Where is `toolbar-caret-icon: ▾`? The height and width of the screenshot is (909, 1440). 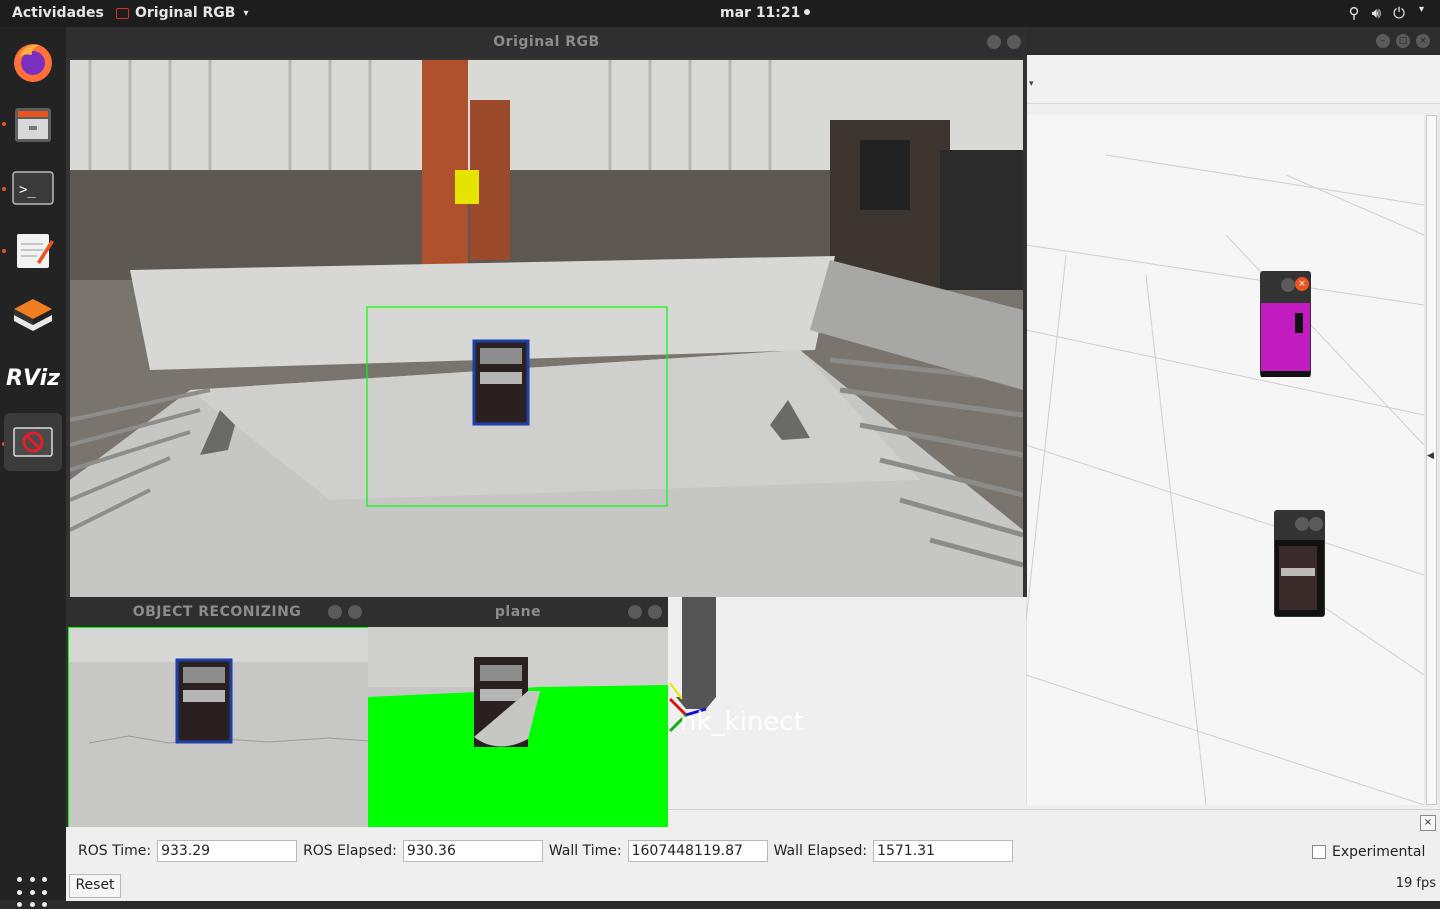 toolbar-caret-icon: ▾ is located at coordinates (1031, 84).